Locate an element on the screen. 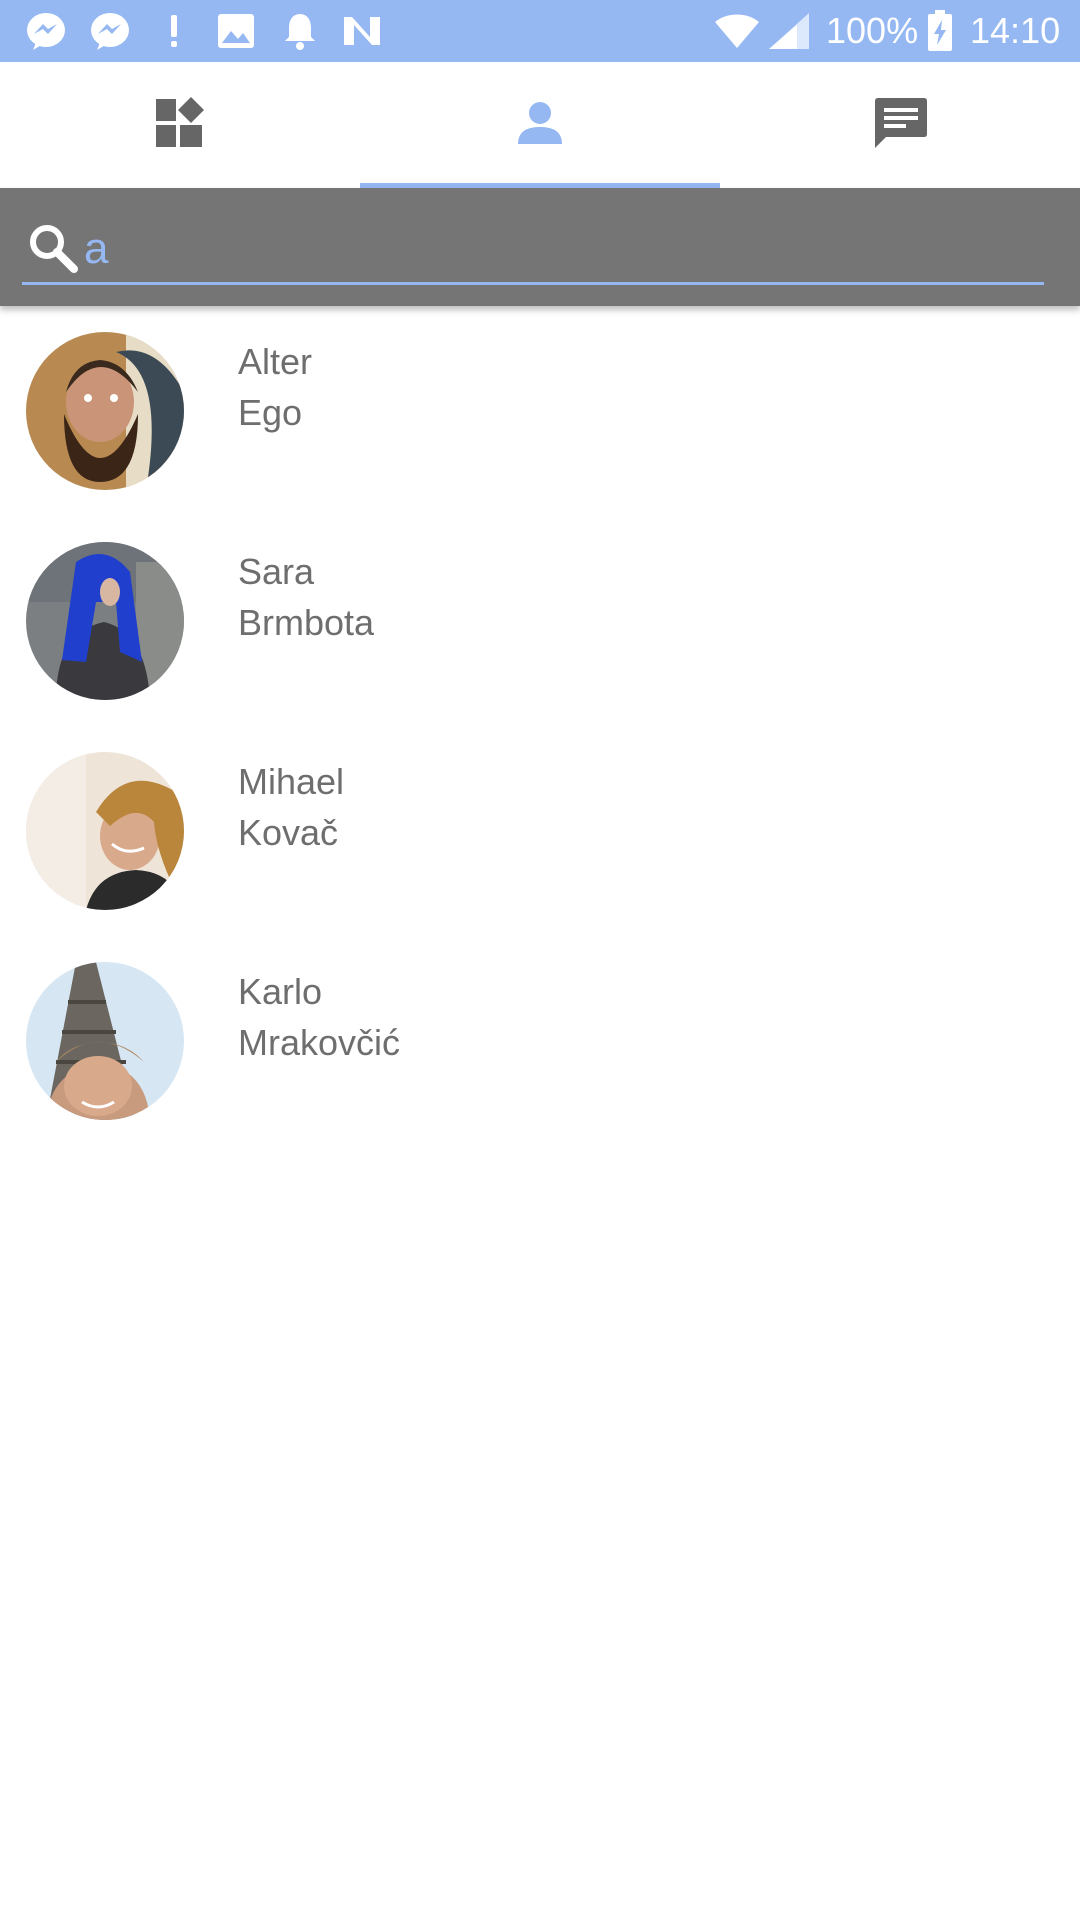 This screenshot has width=1080, height=1920. contact-name: Mihael Kovač is located at coordinates (291, 807).